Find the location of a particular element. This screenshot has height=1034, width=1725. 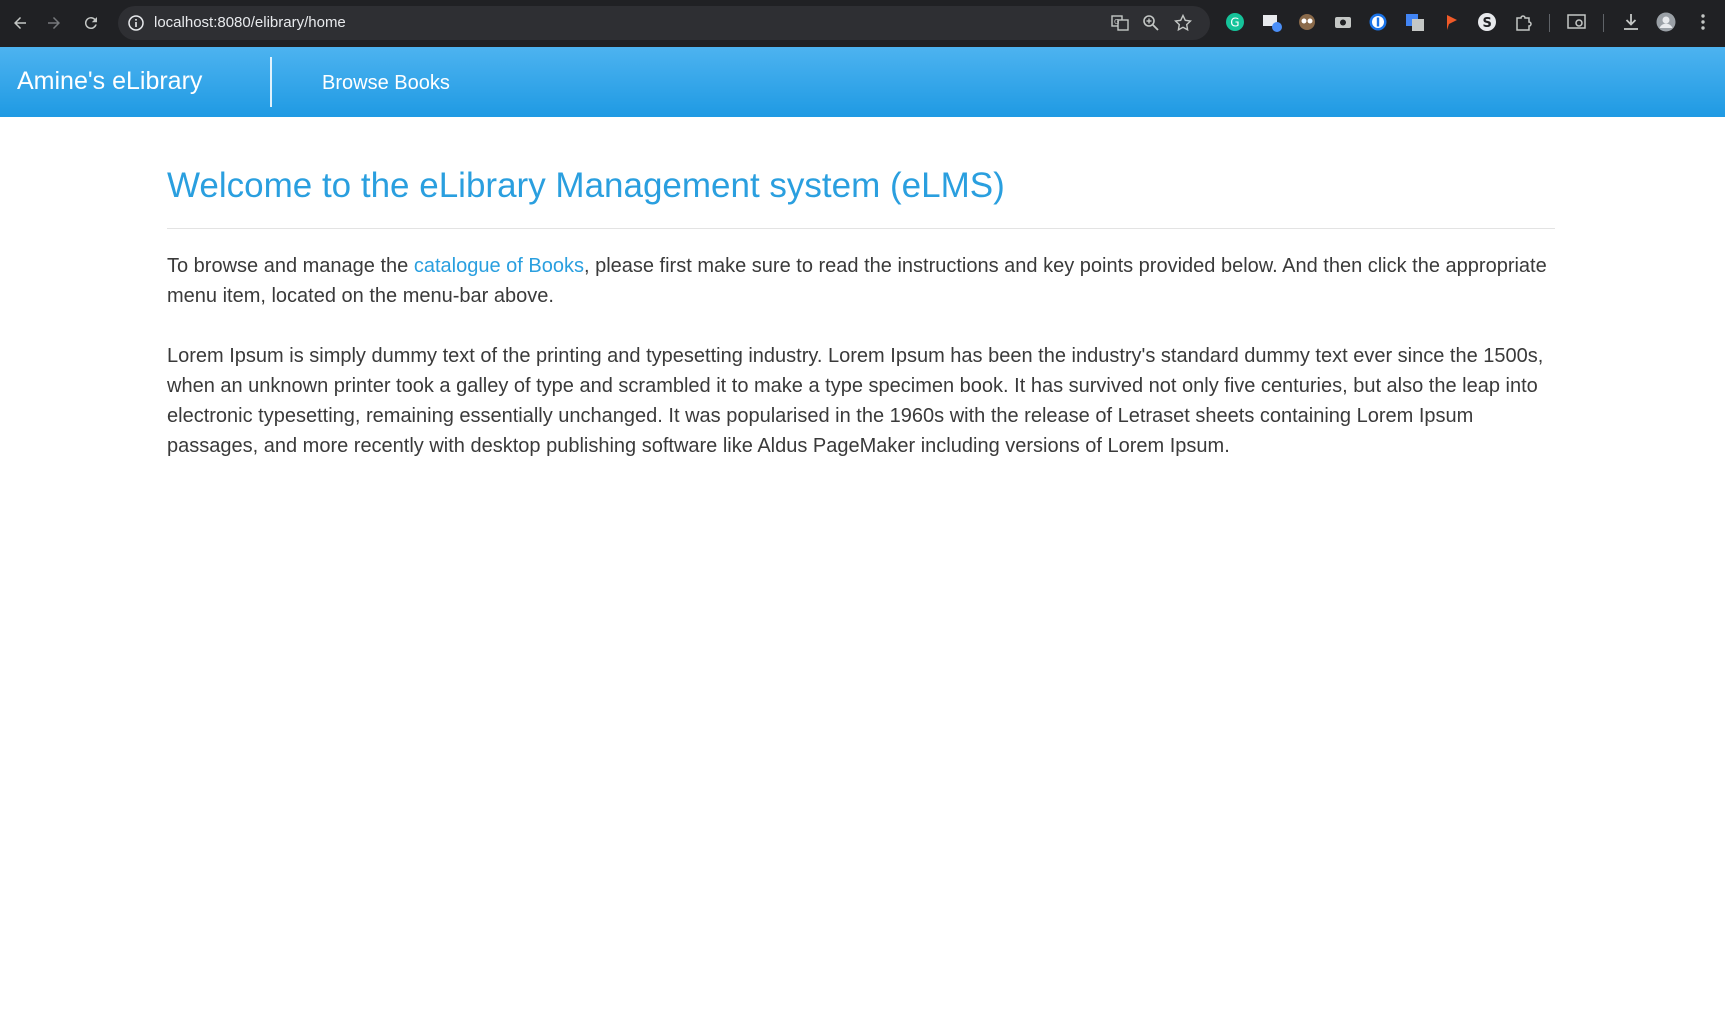

screen-extension-icon is located at coordinates (1272, 22).